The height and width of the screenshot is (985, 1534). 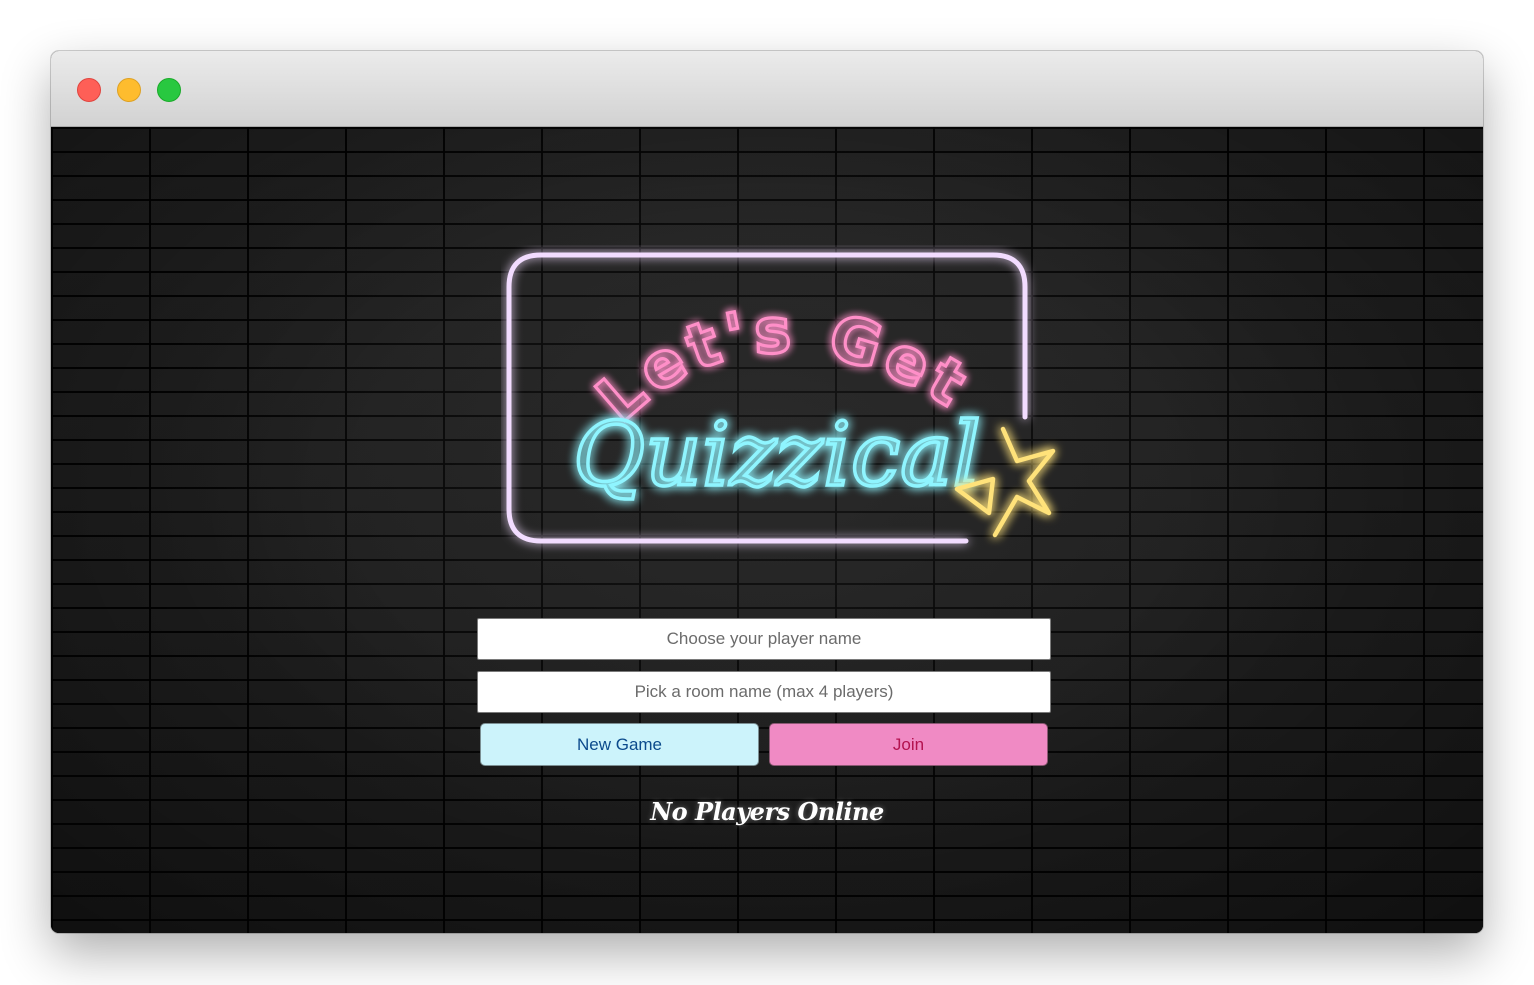 I want to click on logo-line-2: Quizzical, so click(x=777, y=454).